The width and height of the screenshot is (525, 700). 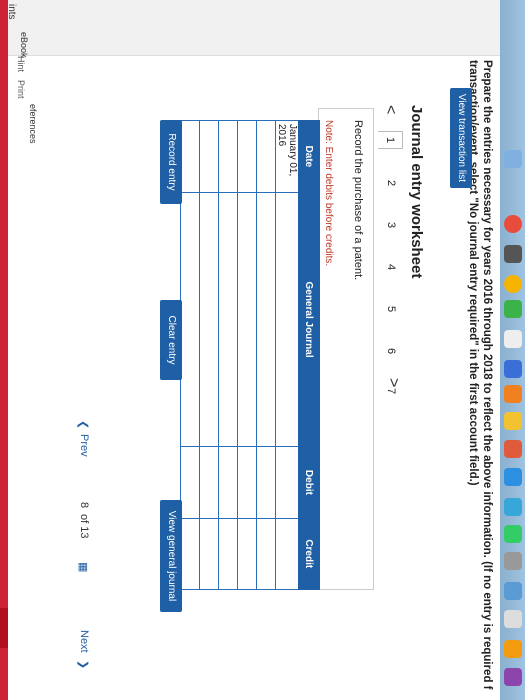 I want to click on step-navigator: < 1 2 3 4 5 6 7, so click(x=389, y=250).